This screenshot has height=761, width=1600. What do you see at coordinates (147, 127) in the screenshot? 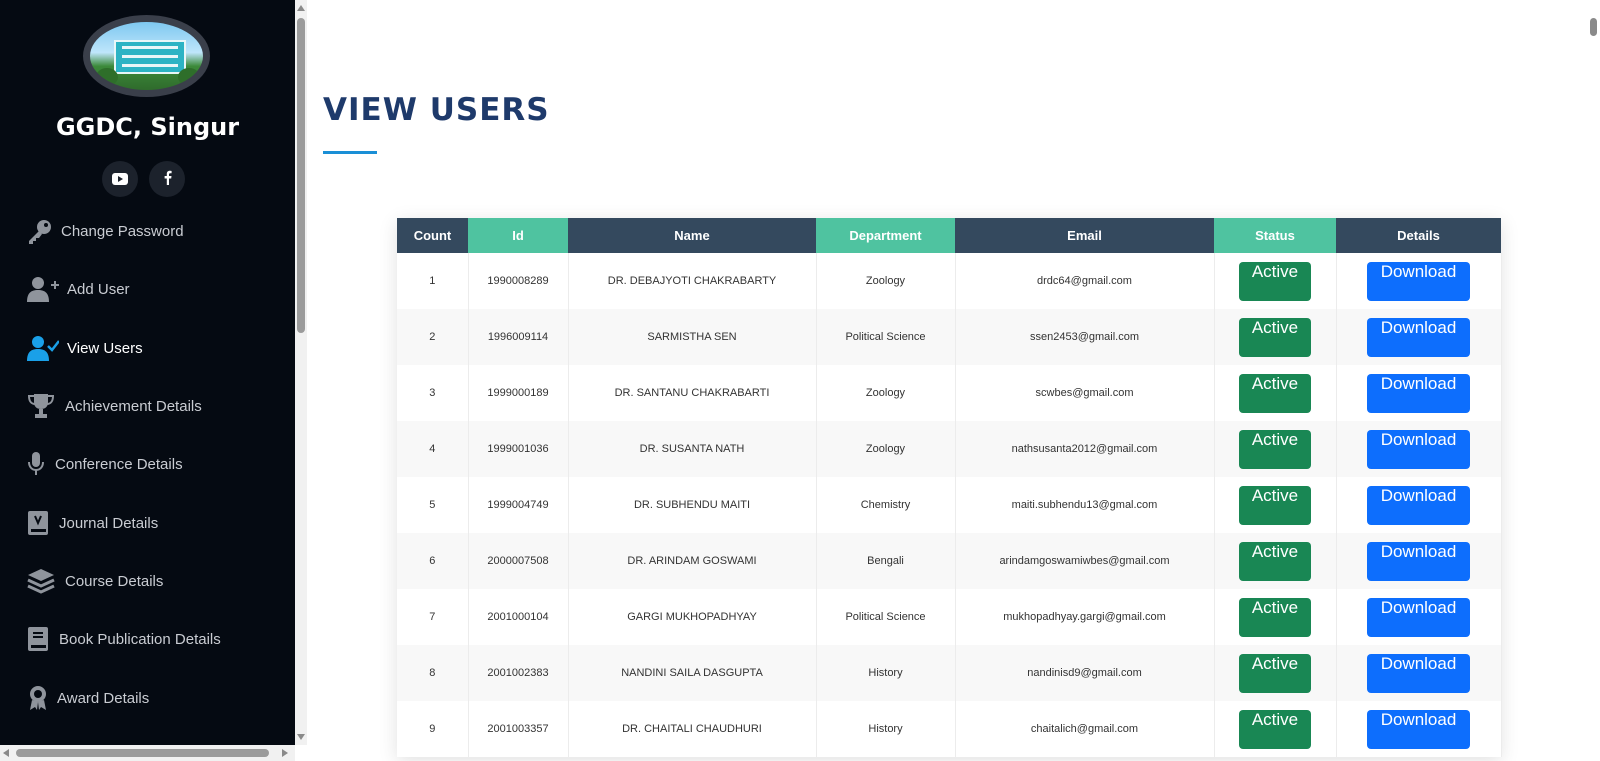
I see `brand-name: GGDC, Singur` at bounding box center [147, 127].